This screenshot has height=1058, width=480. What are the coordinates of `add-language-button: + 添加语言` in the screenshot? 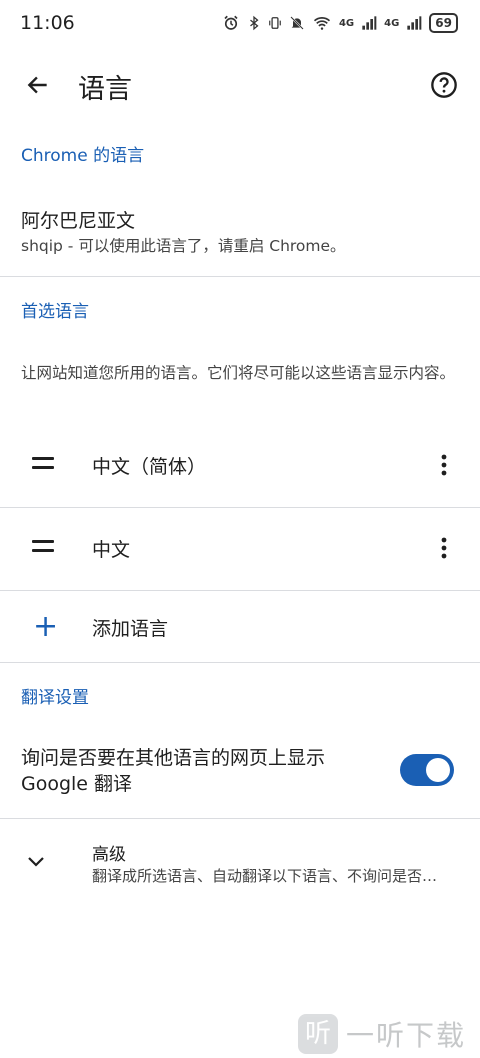 It's located at (240, 627).